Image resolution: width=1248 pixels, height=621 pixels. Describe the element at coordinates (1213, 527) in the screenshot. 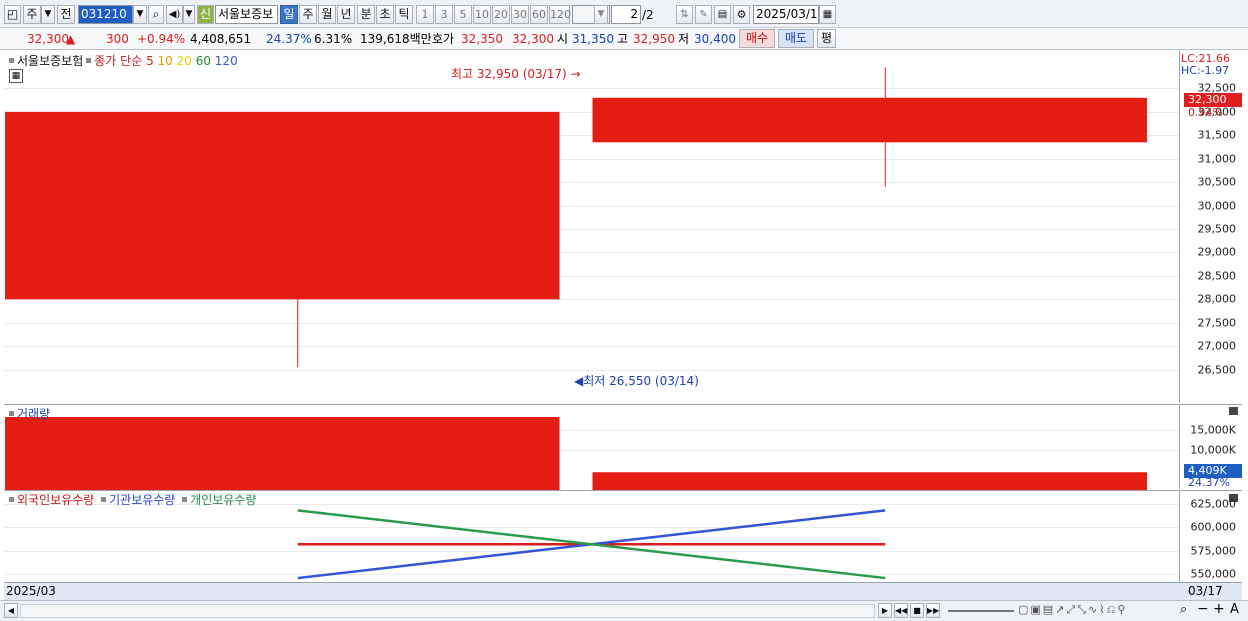

I see `y-tick-label: 600,000` at that location.